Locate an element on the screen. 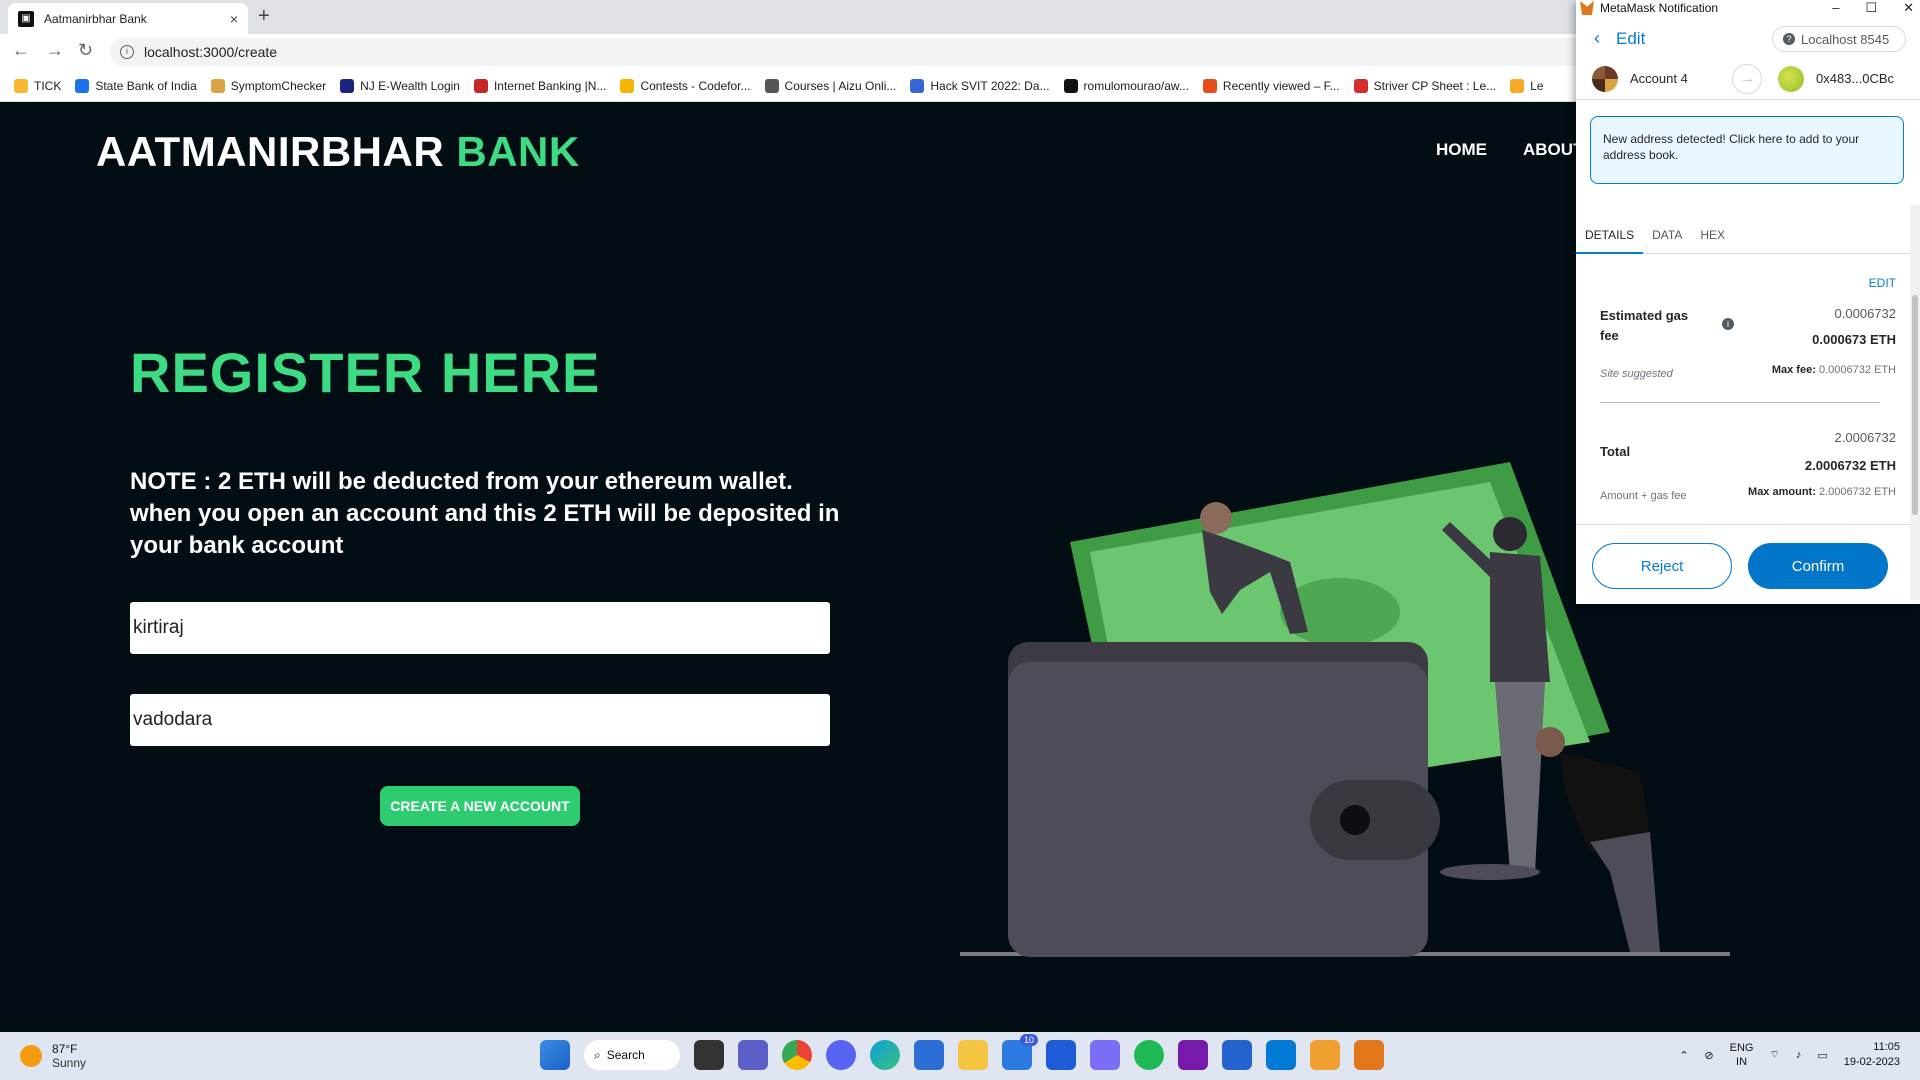  metamask-taskbar-icon is located at coordinates (1369, 1055).